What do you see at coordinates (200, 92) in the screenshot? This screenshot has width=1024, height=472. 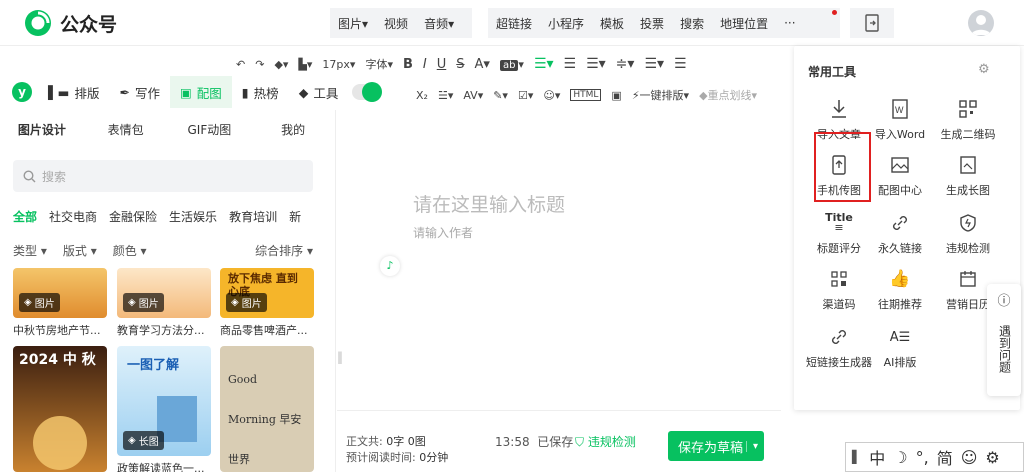 I see `tab-images: ▣ 配图` at bounding box center [200, 92].